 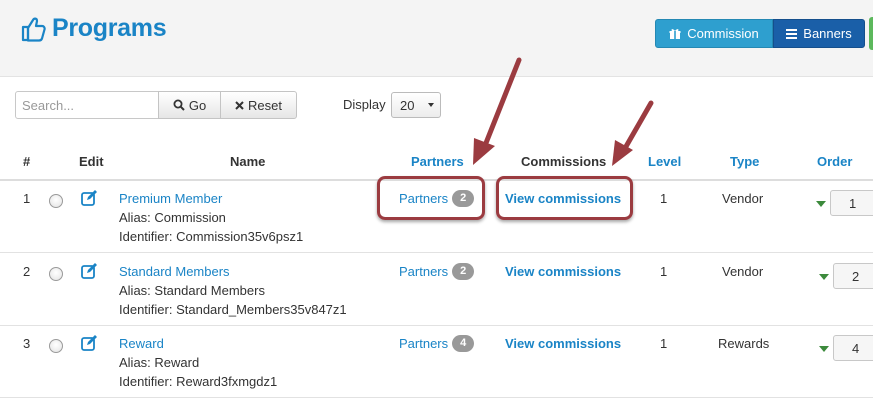 I want to click on row-number: 3, so click(x=27, y=343).